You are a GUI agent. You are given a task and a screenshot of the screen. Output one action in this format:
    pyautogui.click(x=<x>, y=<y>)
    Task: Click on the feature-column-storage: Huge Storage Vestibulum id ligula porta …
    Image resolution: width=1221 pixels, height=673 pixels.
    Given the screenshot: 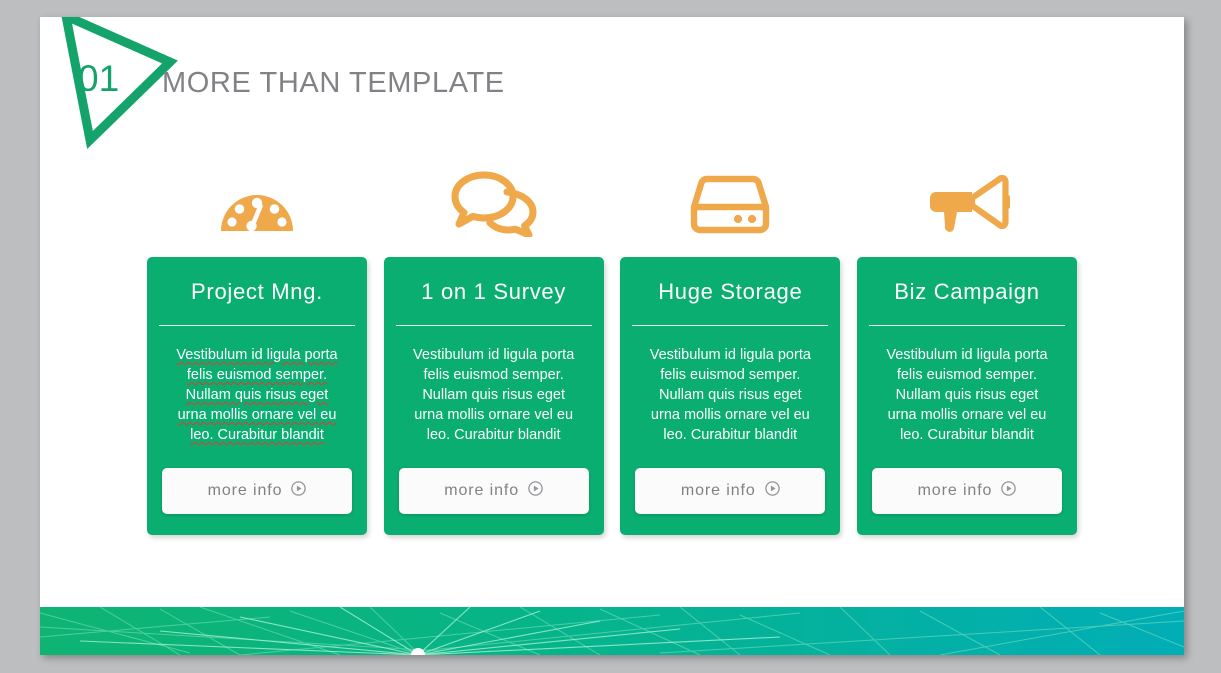 What is the action you would take?
    pyautogui.click(x=730, y=347)
    